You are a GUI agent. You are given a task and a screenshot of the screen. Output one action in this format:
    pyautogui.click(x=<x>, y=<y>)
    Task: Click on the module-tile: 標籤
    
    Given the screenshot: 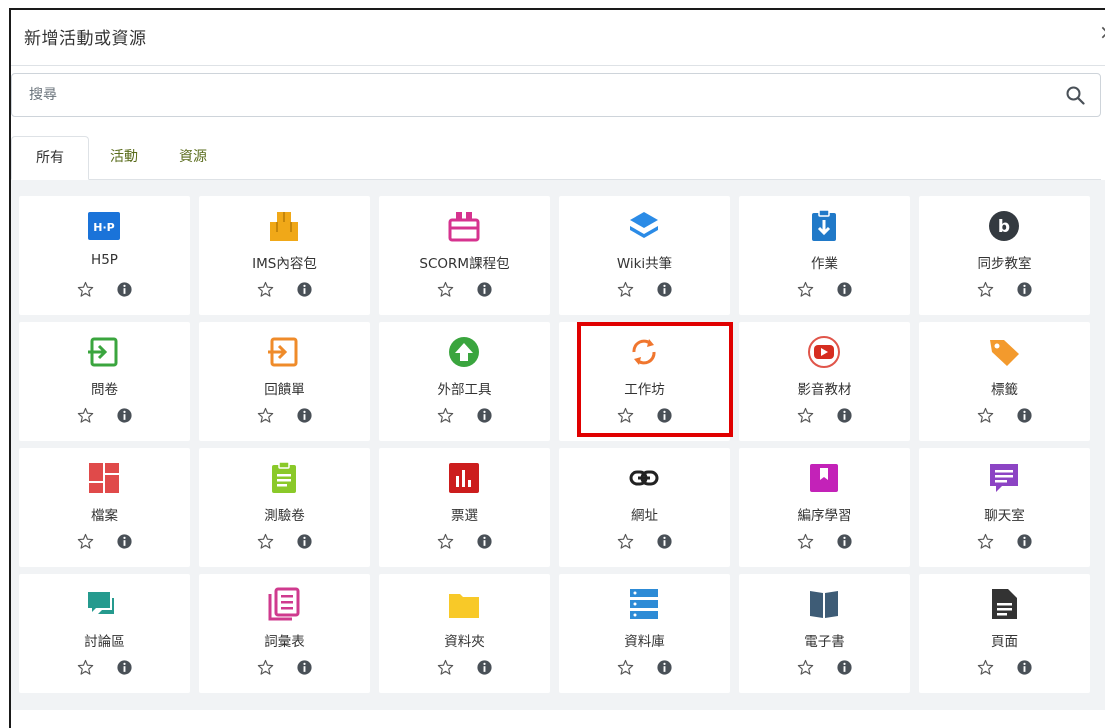 What is the action you would take?
    pyautogui.click(x=1004, y=381)
    